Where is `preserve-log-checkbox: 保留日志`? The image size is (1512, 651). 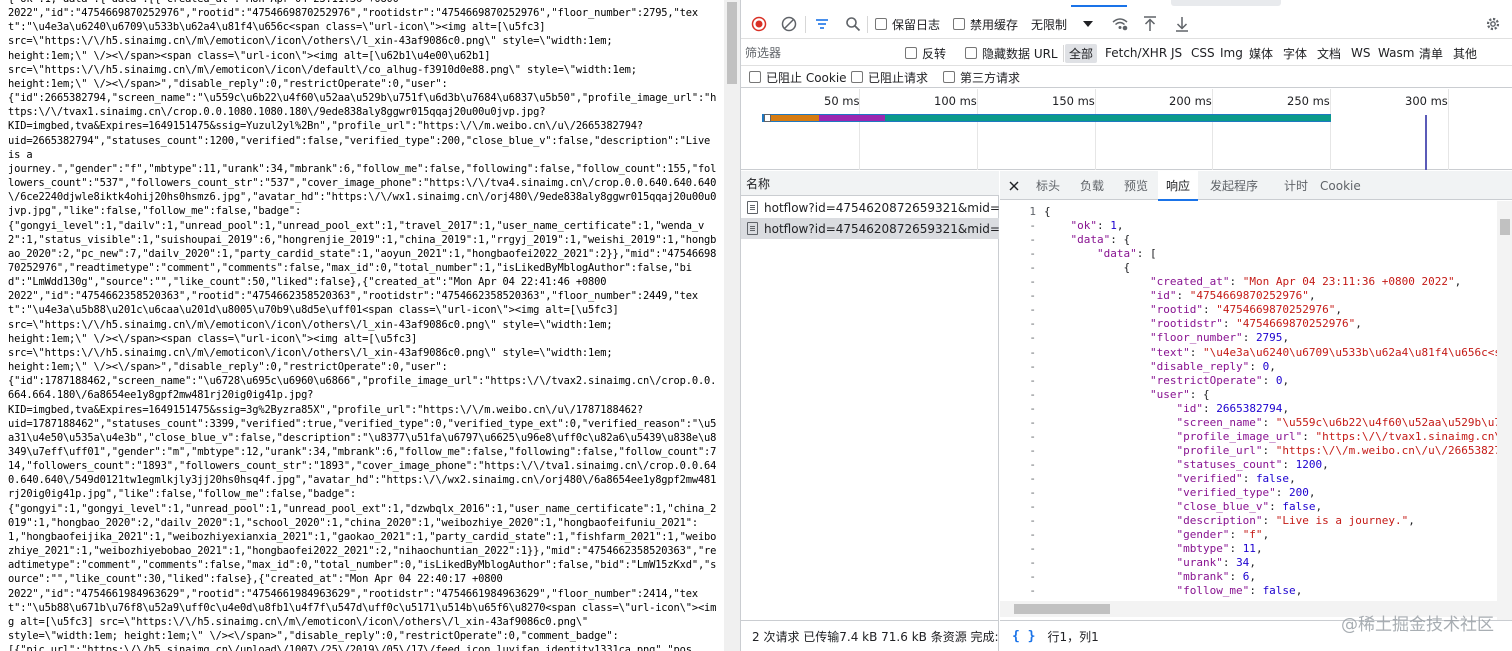
preserve-log-checkbox: 保留日志 is located at coordinates (907, 24).